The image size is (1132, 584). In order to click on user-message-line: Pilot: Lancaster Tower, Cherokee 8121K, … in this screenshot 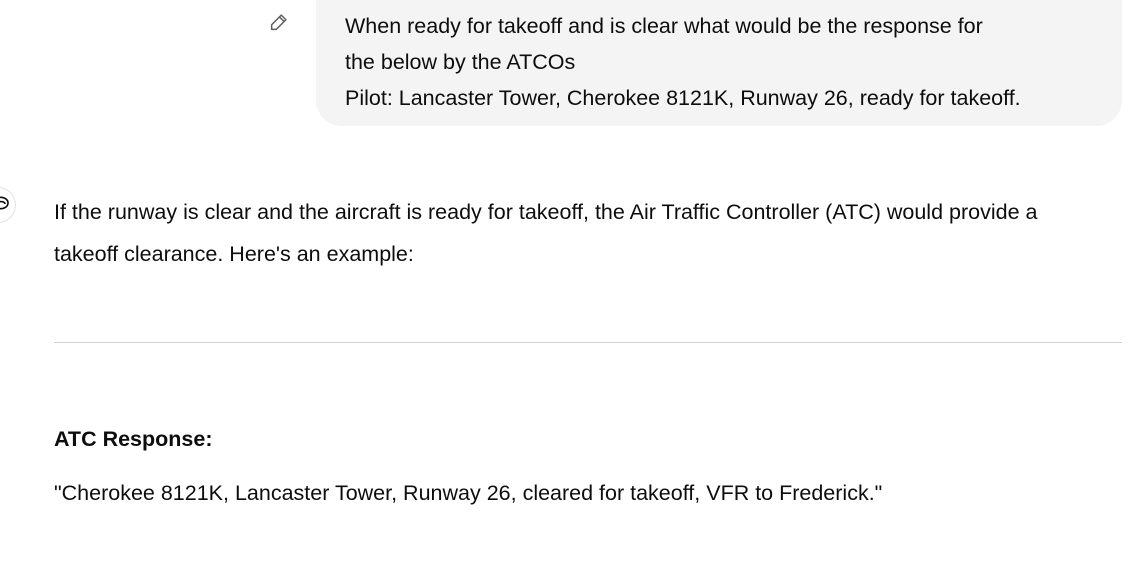, I will do `click(683, 98)`.